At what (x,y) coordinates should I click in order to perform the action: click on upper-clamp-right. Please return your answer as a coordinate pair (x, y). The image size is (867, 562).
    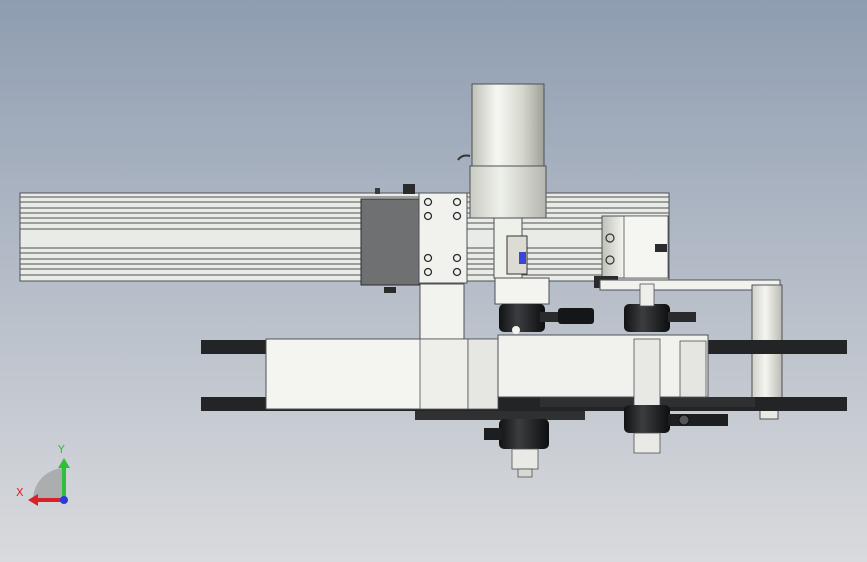
    Looking at the image, I should click on (647, 318).